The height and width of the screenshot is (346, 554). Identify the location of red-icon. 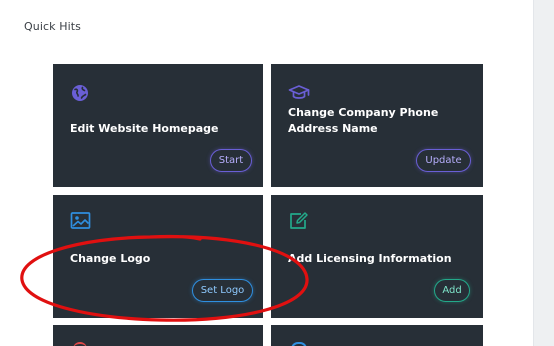
(80, 344).